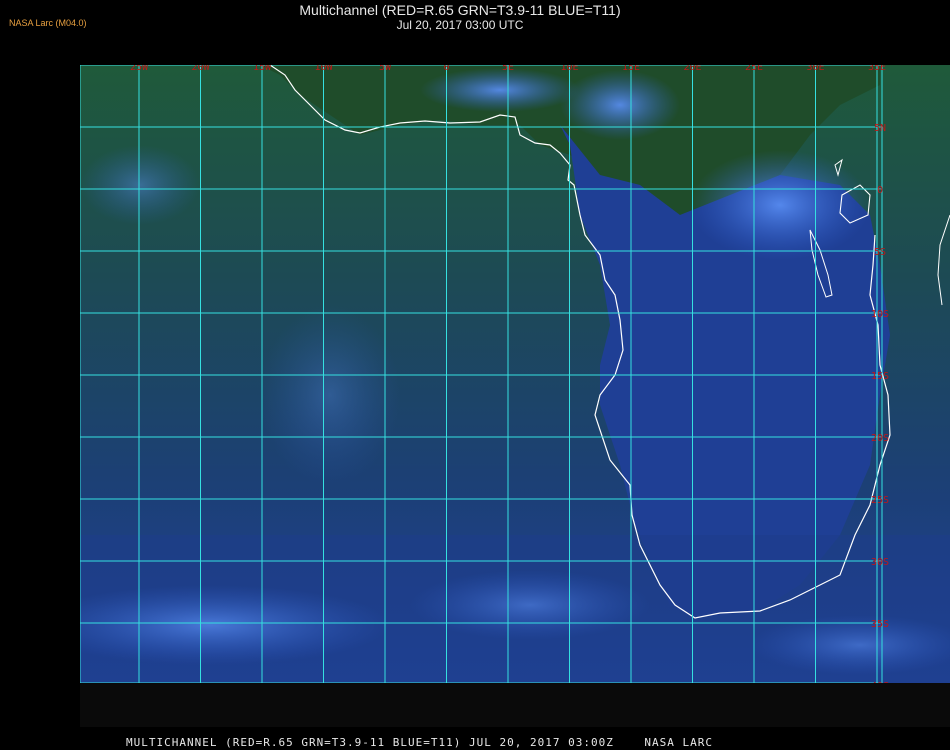 The height and width of the screenshot is (750, 950). I want to click on longitude-label: 30E, so click(815, 69).